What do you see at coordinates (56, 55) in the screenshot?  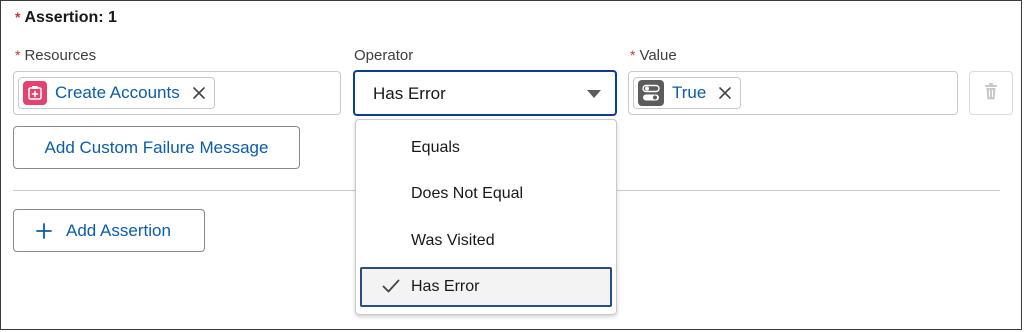 I see `resources-label: * Resources` at bounding box center [56, 55].